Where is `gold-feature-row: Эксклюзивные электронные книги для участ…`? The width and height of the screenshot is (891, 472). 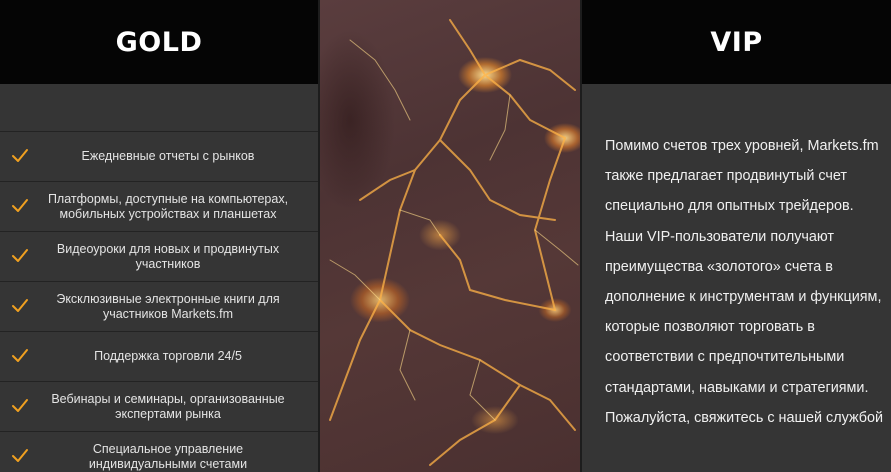 gold-feature-row: Эксклюзивные электронные книги для участ… is located at coordinates (159, 307).